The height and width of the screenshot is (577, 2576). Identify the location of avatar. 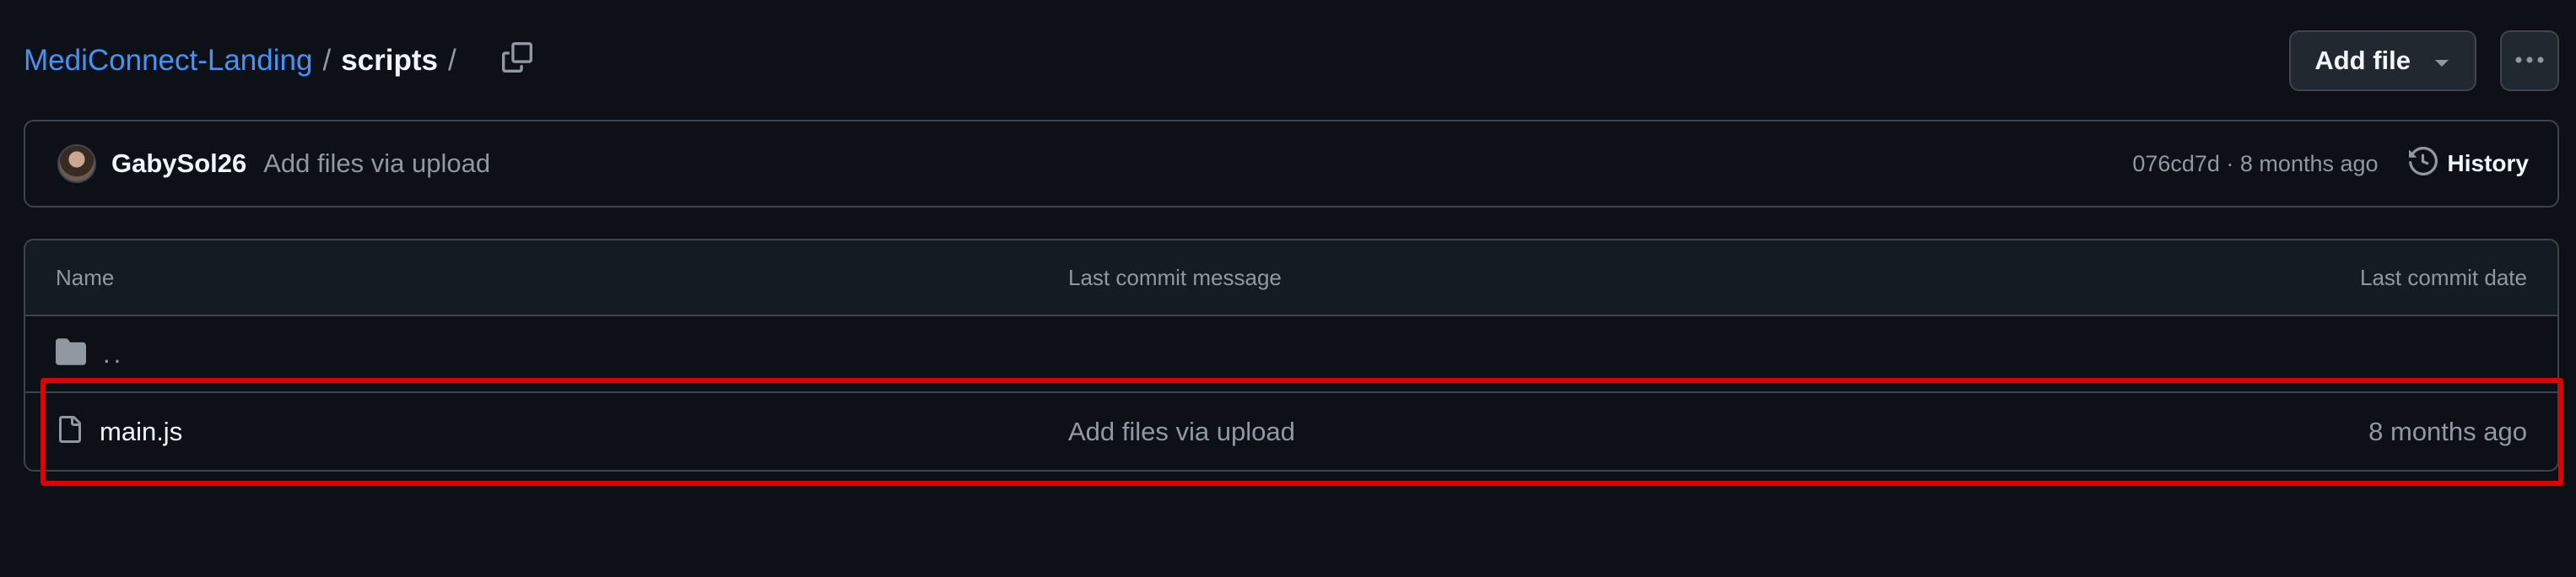
(76, 163).